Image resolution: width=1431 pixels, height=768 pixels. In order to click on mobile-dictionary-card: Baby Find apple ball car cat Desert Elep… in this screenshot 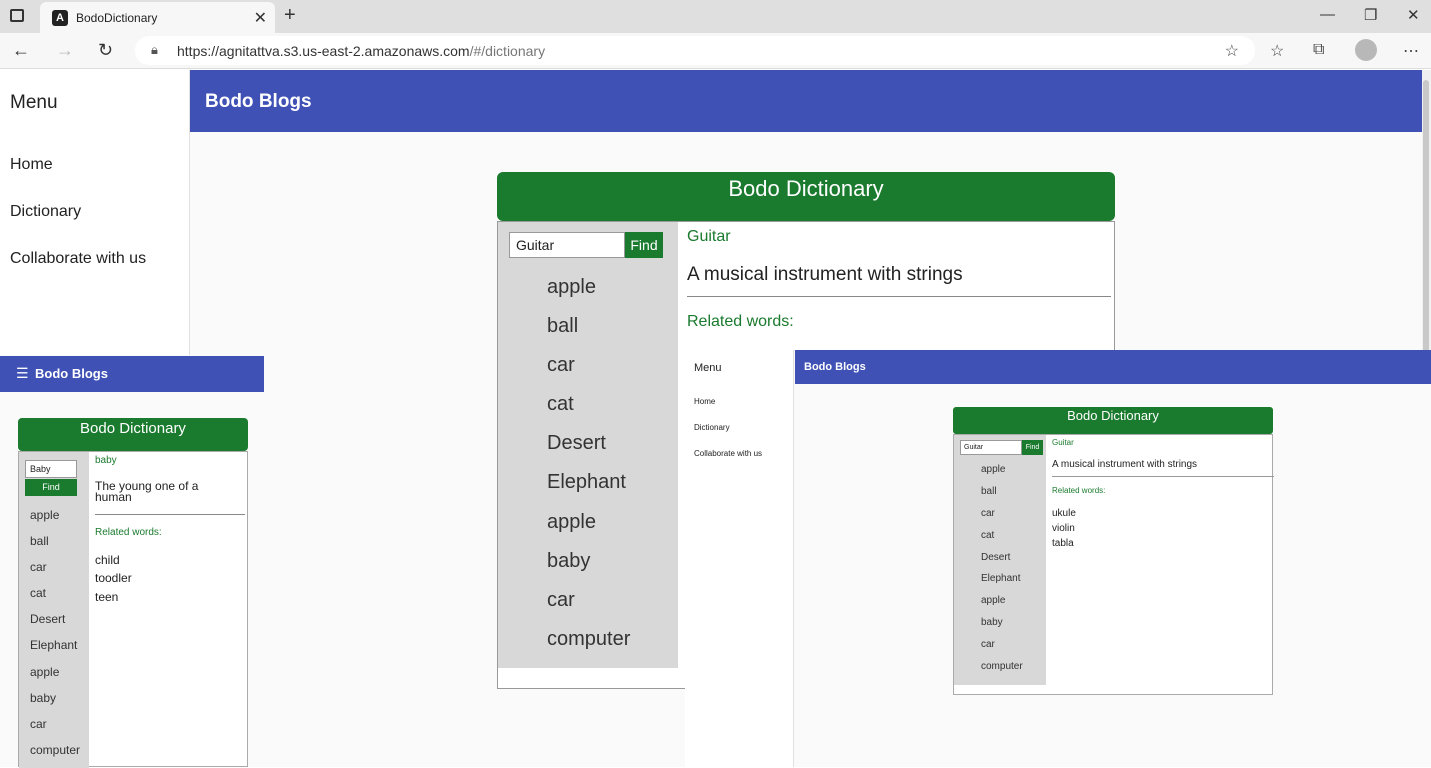, I will do `click(133, 609)`.